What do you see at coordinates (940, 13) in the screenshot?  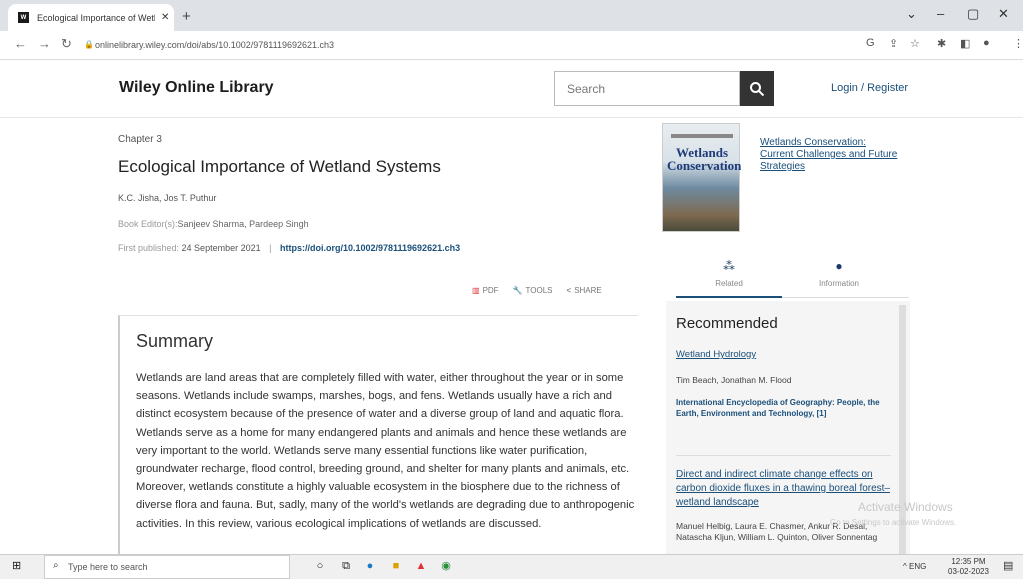 I see `minimize-button: –` at bounding box center [940, 13].